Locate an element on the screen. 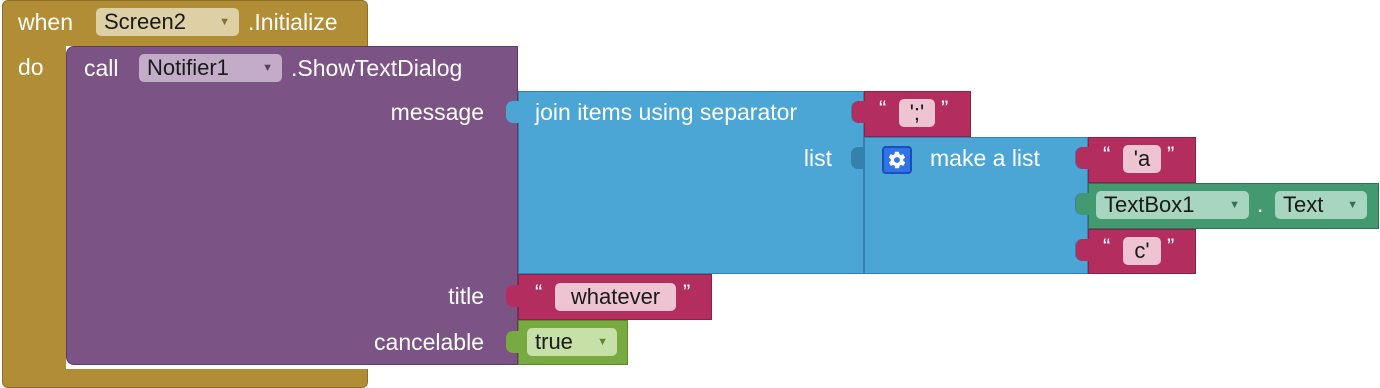 Image resolution: width=1380 pixels, height=388 pixels. do-label: do is located at coordinates (31, 67).